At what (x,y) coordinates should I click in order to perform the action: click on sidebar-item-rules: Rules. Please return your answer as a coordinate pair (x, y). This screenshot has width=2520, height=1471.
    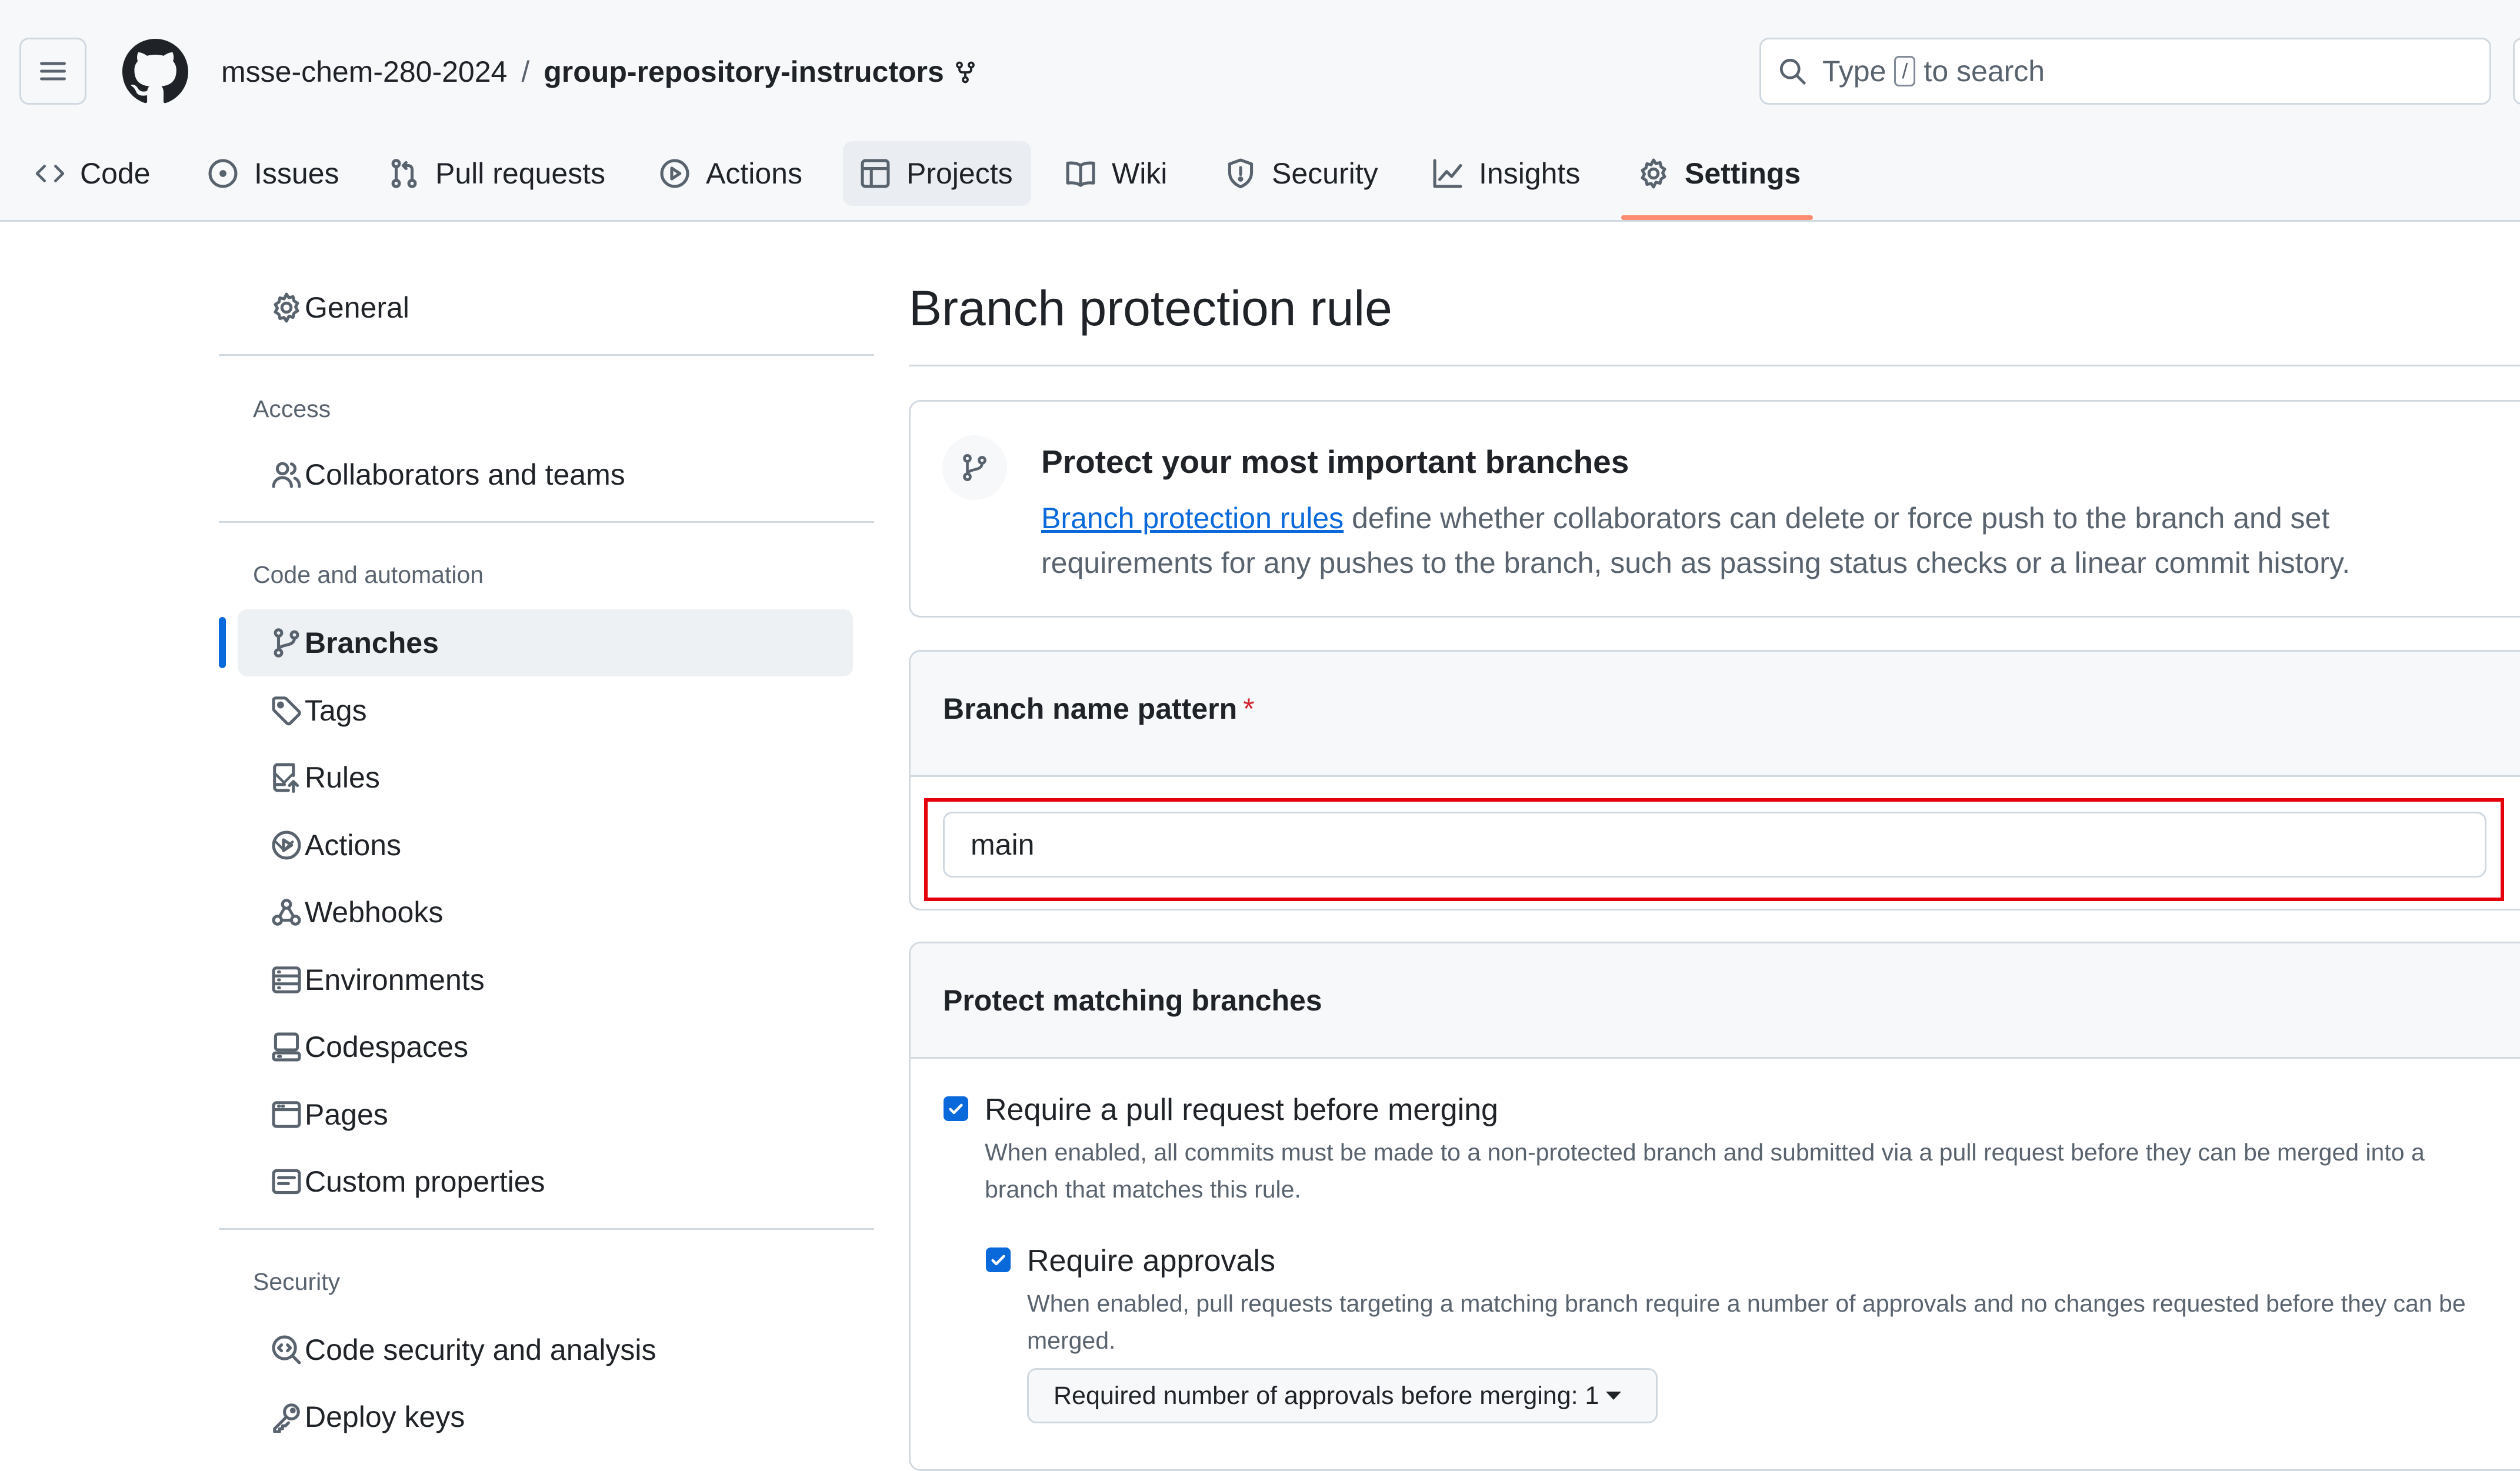
    Looking at the image, I should click on (545, 778).